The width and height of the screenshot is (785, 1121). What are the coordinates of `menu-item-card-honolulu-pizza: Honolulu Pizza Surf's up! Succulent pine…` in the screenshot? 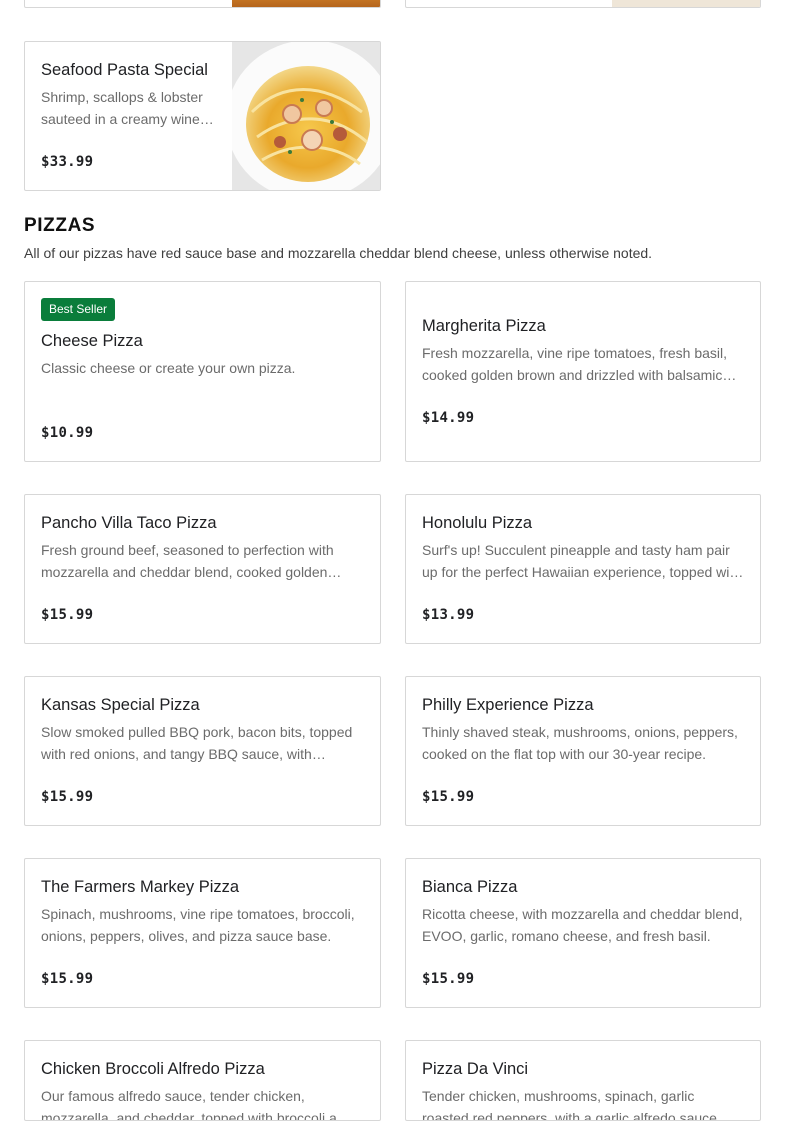 It's located at (583, 569).